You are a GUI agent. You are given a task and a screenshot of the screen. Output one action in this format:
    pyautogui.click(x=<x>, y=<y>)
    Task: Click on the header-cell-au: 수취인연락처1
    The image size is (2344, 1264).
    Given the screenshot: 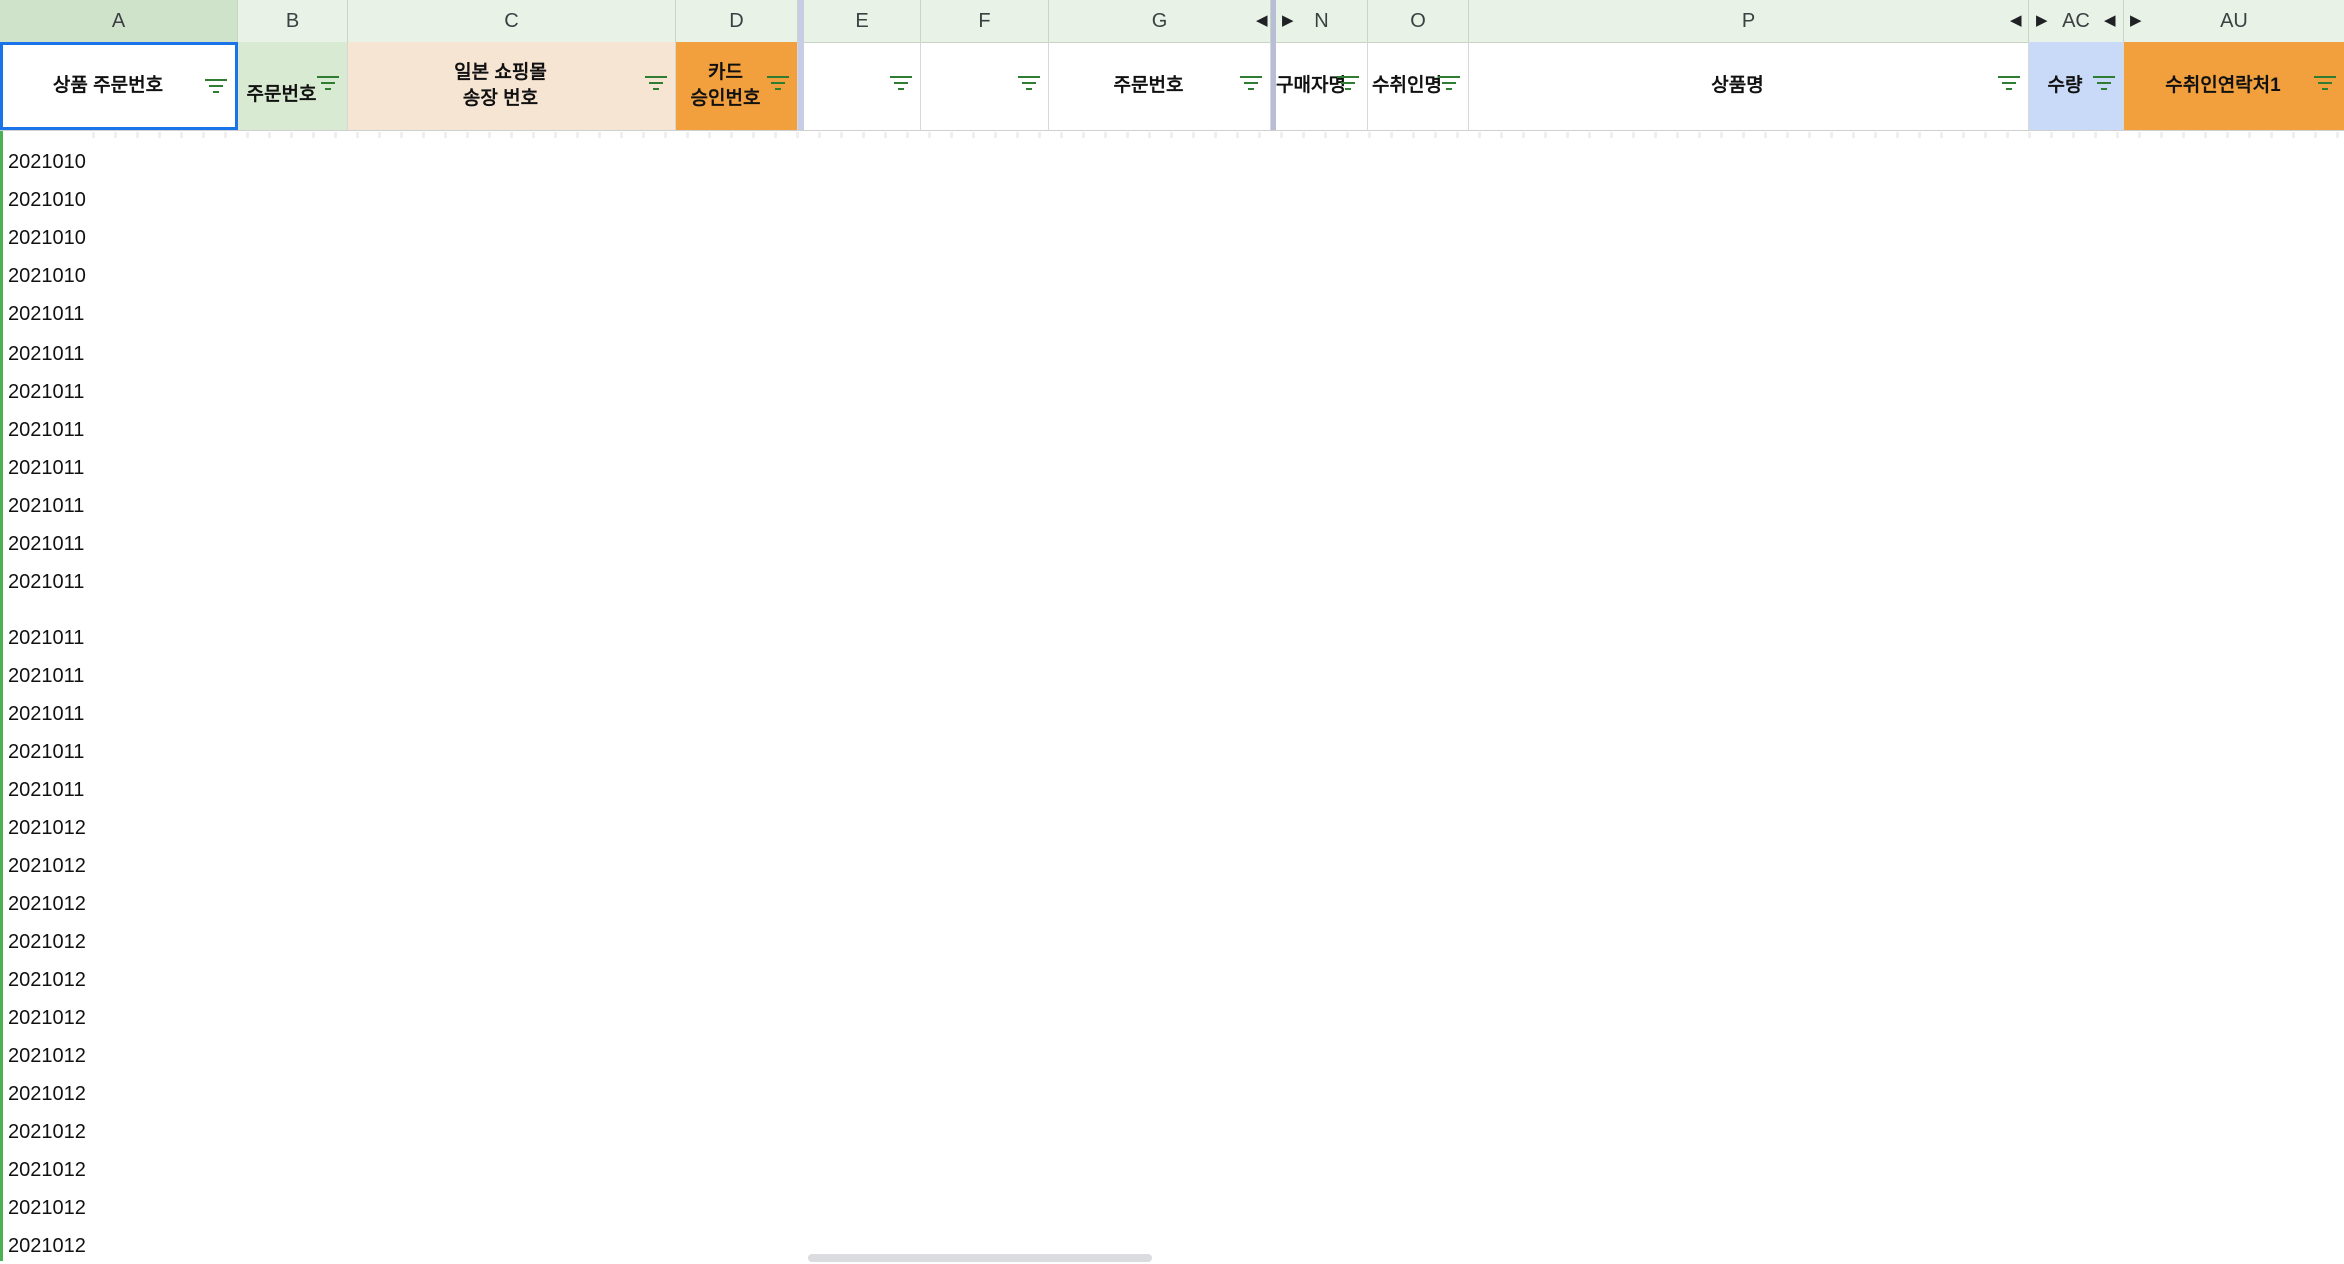 What is the action you would take?
    pyautogui.click(x=2234, y=86)
    